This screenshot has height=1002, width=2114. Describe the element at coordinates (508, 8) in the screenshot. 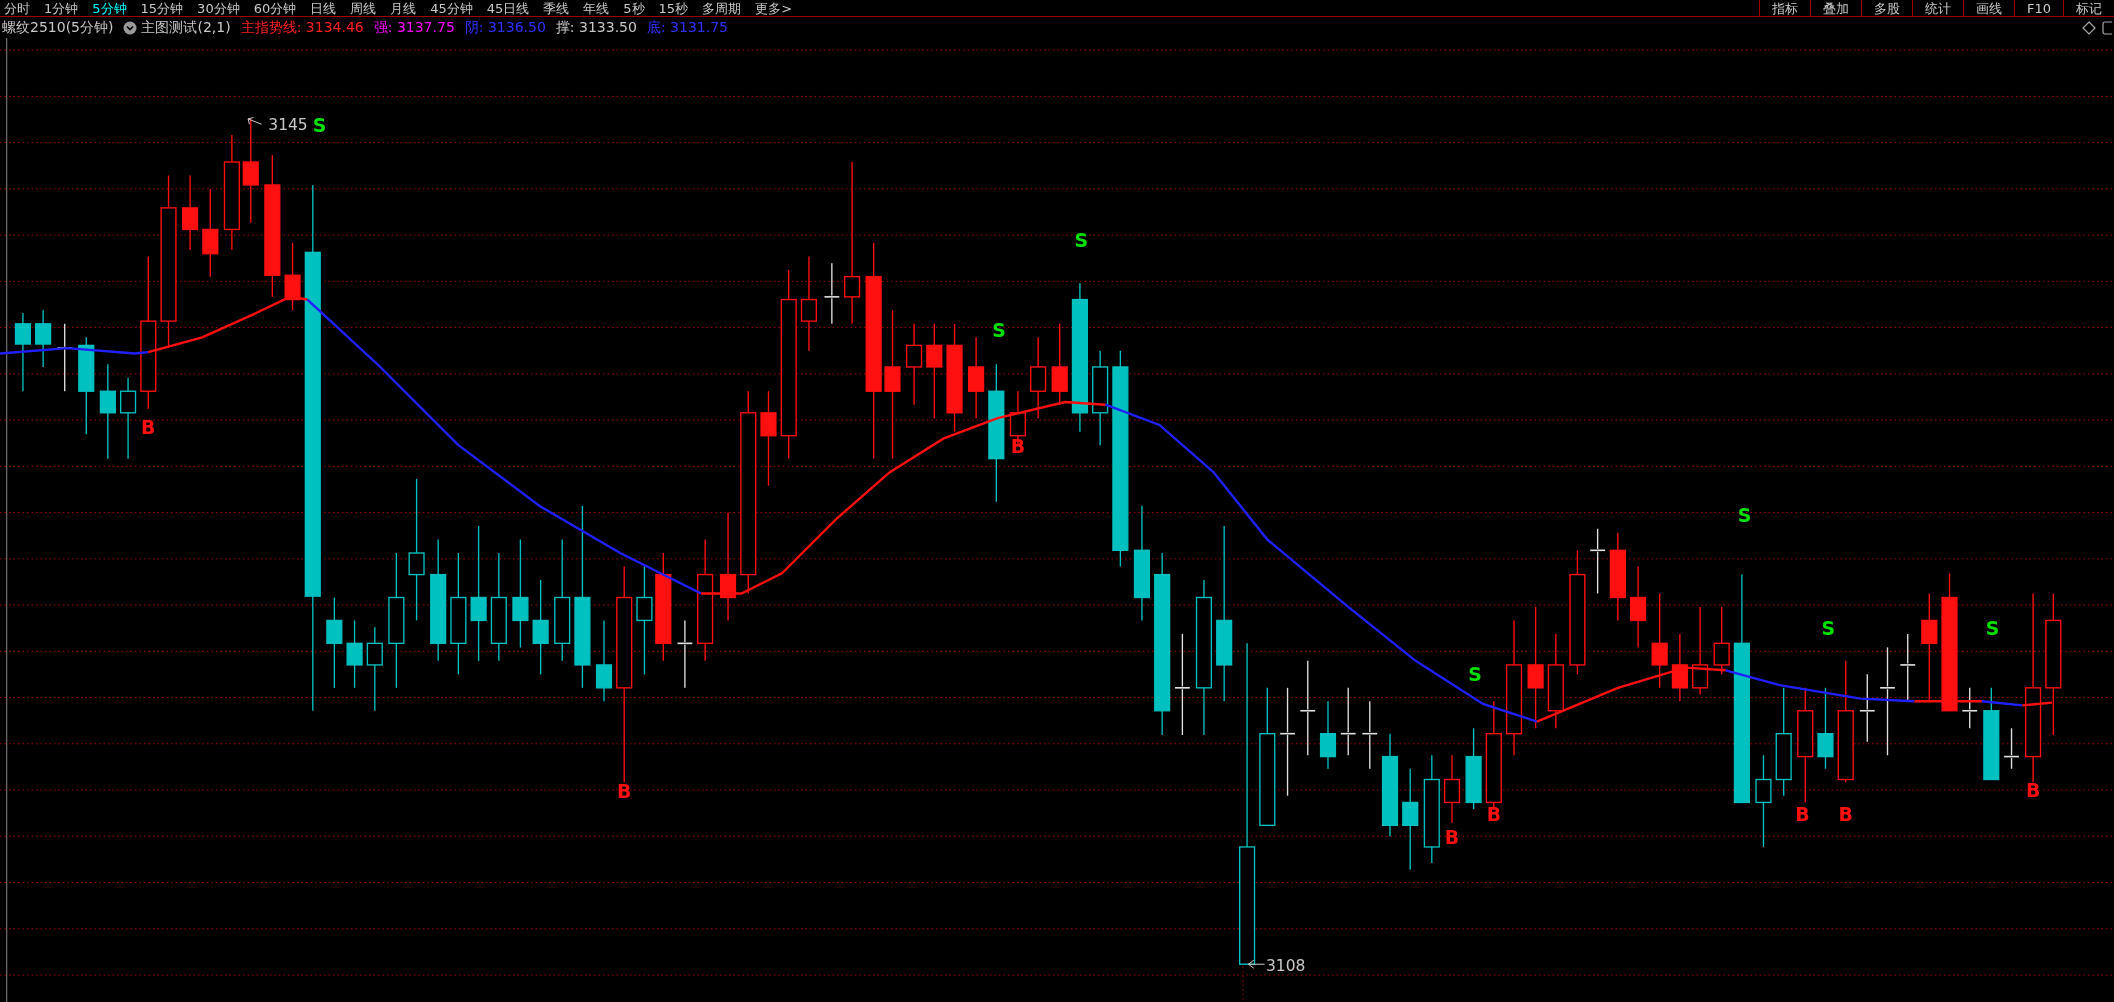

I see `period-tab: 45日线` at that location.